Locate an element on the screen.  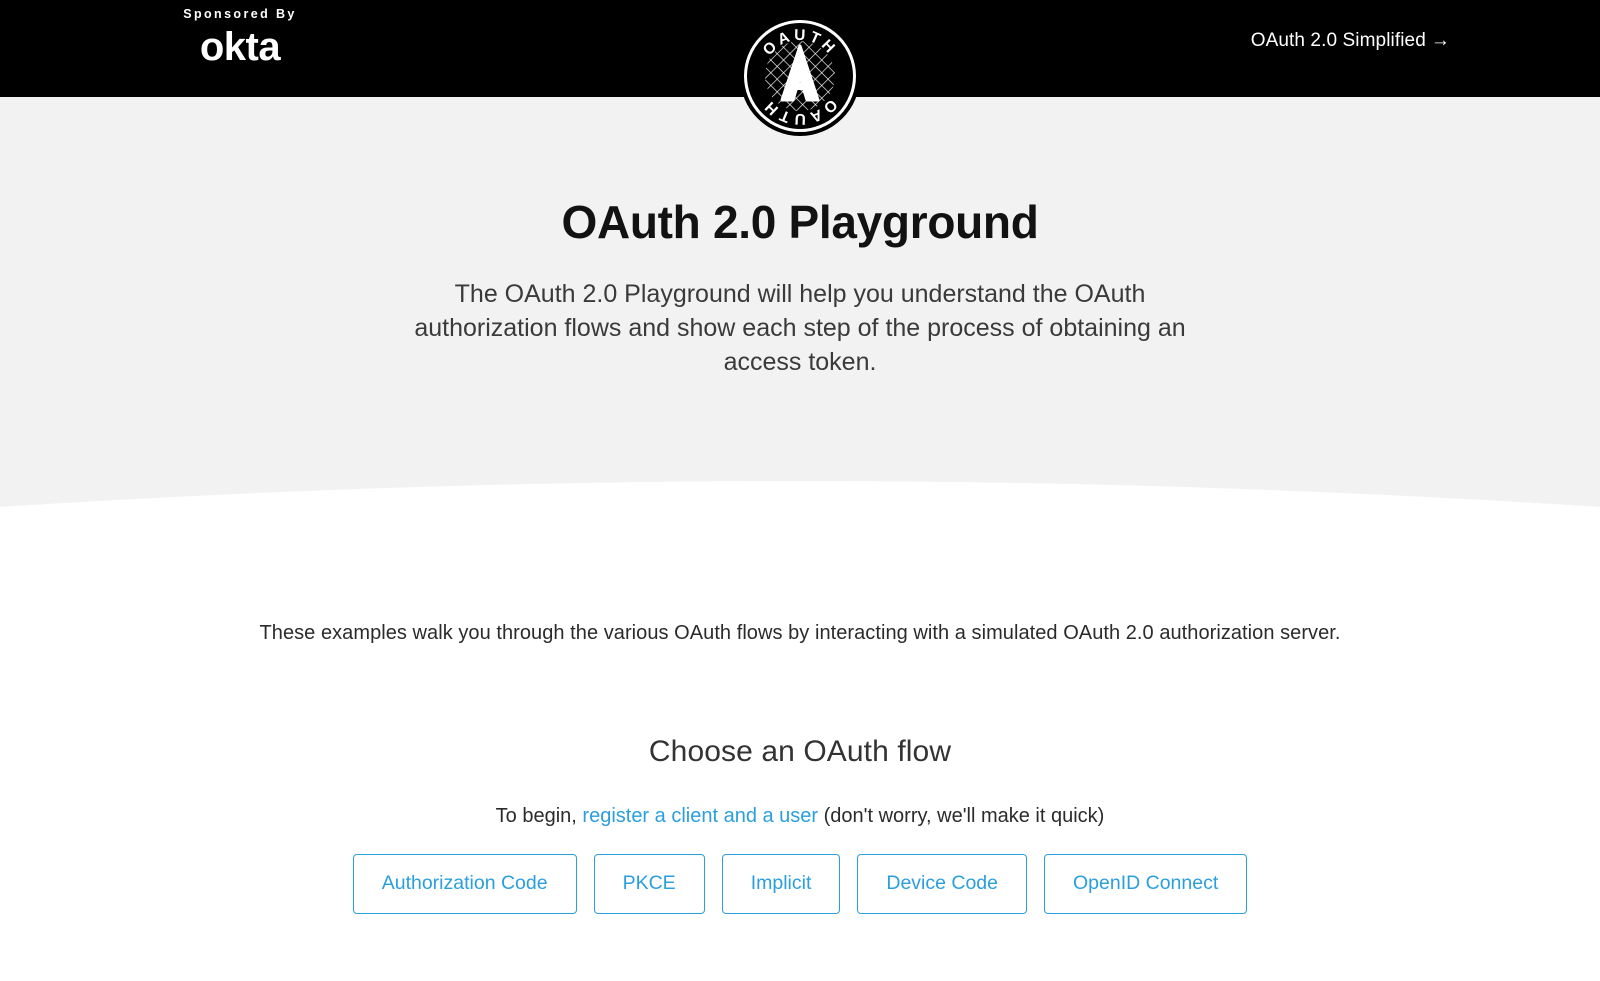
flow-button-implicit: Implicit is located at coordinates (781, 884).